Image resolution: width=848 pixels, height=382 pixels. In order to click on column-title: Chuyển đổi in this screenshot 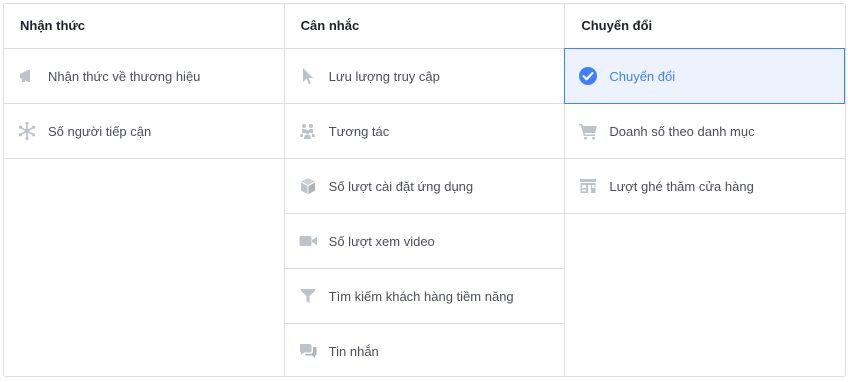, I will do `click(705, 26)`.